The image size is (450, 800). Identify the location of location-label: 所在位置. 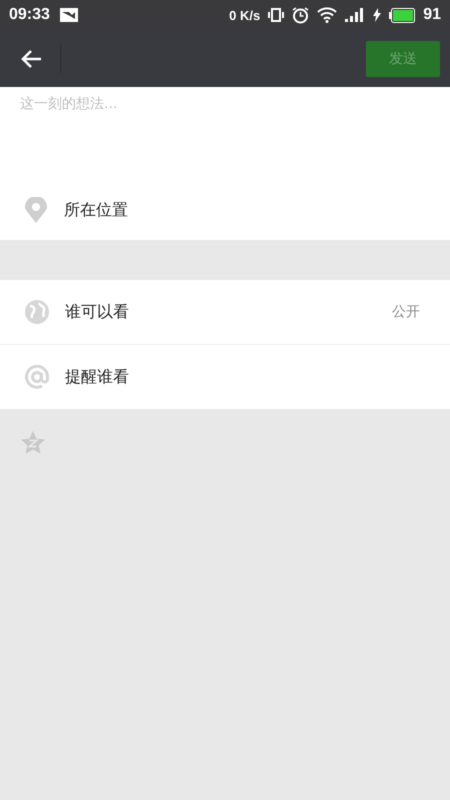
(96, 210).